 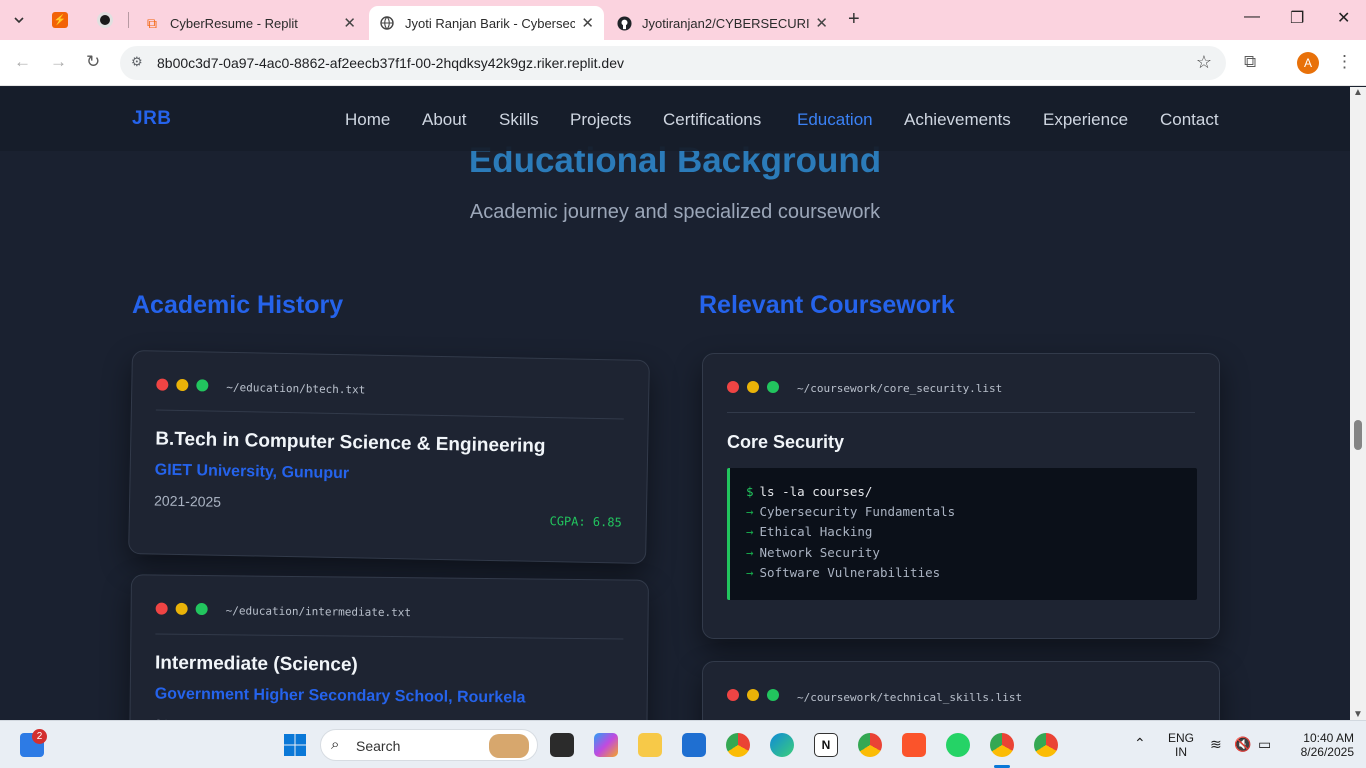 What do you see at coordinates (93, 62) in the screenshot?
I see `reload-button: ↻` at bounding box center [93, 62].